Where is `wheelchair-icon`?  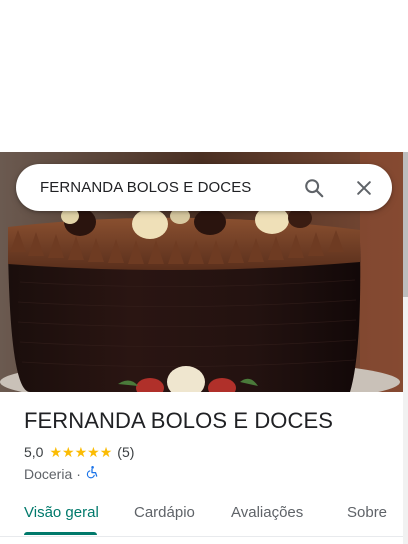 wheelchair-icon is located at coordinates (92, 472).